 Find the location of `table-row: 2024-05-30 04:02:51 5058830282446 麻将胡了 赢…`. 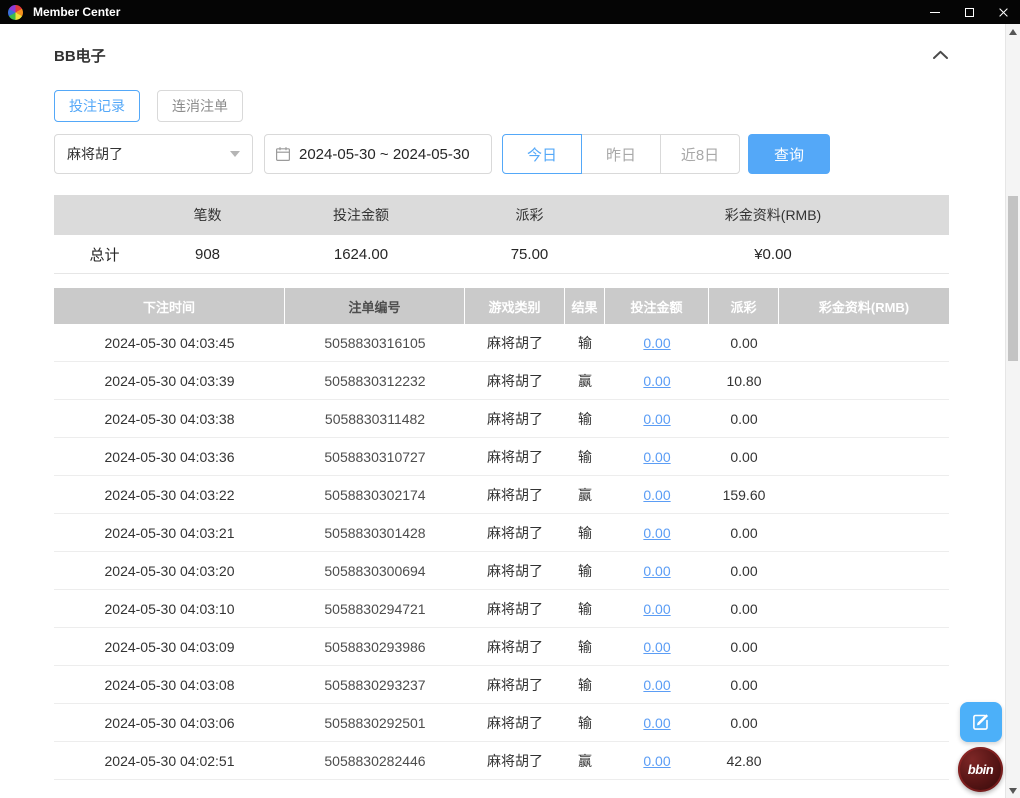

table-row: 2024-05-30 04:02:51 5058830282446 麻将胡了 赢… is located at coordinates (501, 761).